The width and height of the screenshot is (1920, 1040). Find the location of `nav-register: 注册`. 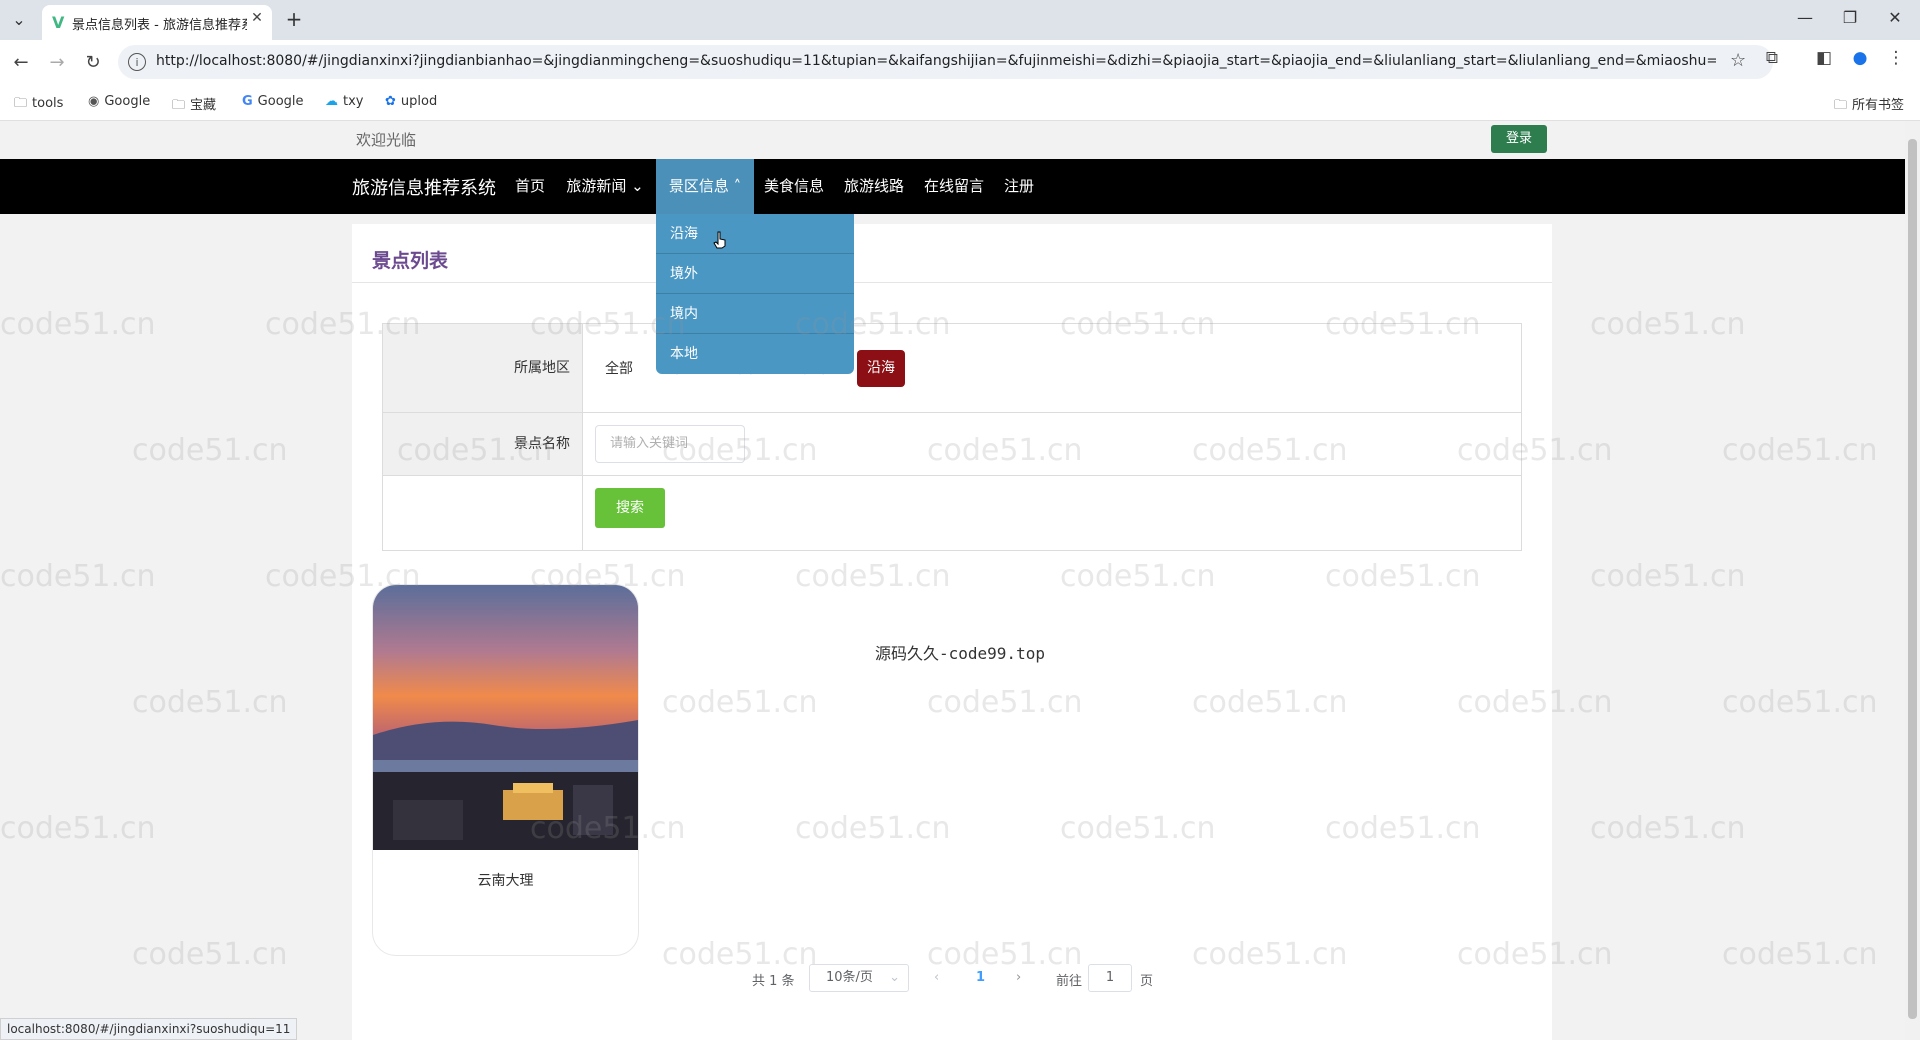

nav-register: 注册 is located at coordinates (1019, 186).